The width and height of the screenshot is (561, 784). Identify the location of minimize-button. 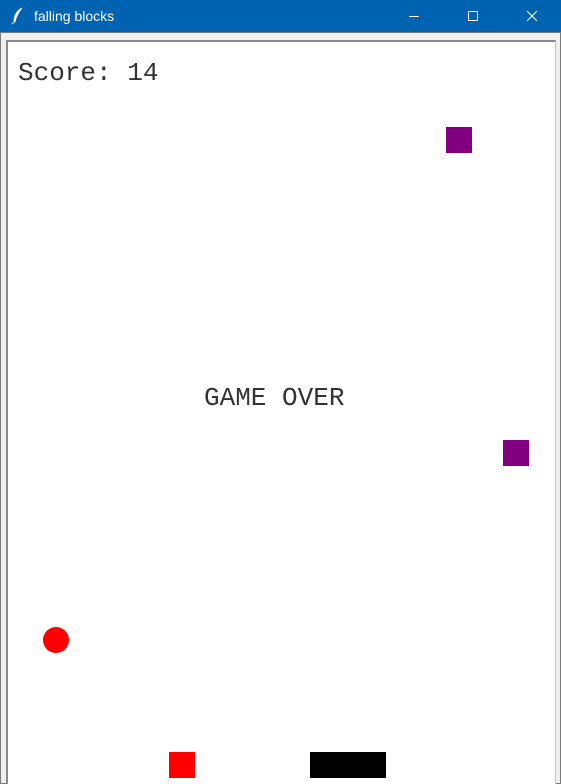
(414, 16).